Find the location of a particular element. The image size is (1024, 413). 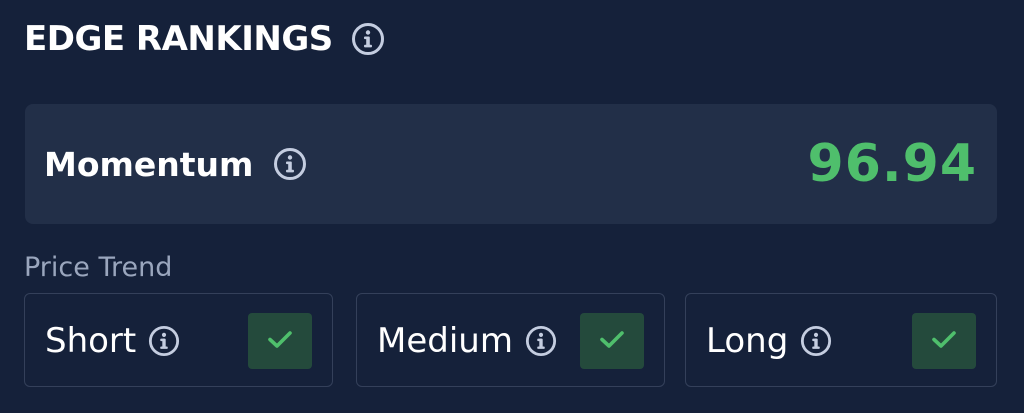

trend-label-long: Long is located at coordinates (747, 341).